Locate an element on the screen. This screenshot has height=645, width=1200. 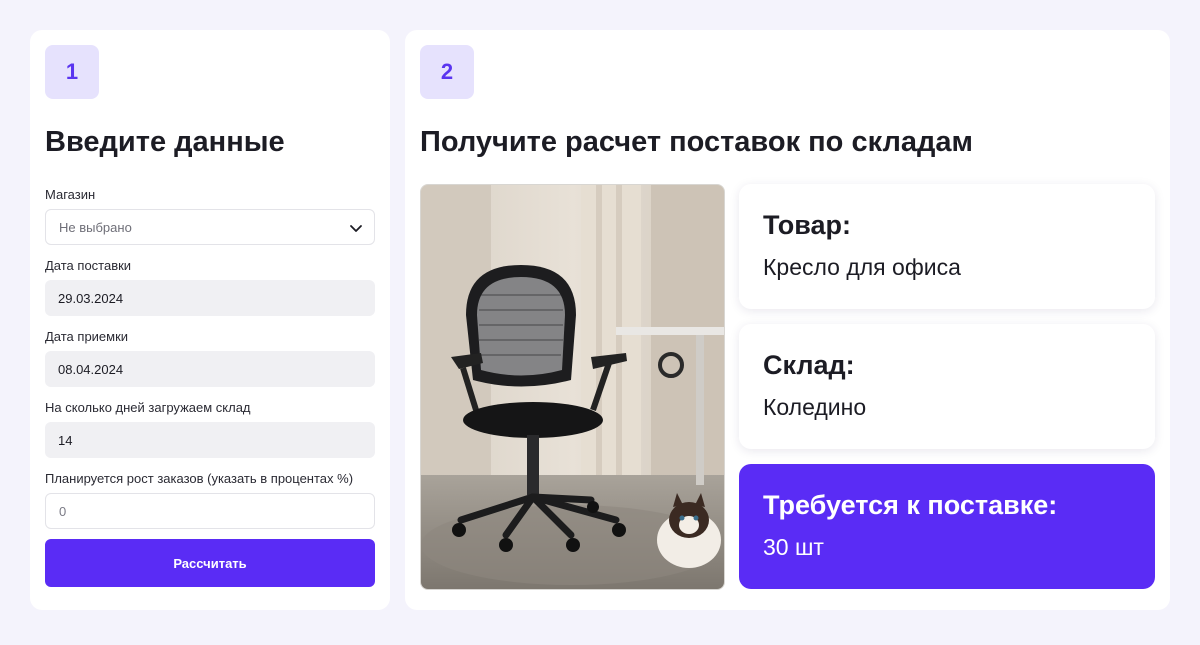
store-select-value: Не выбрано is located at coordinates (95, 227).